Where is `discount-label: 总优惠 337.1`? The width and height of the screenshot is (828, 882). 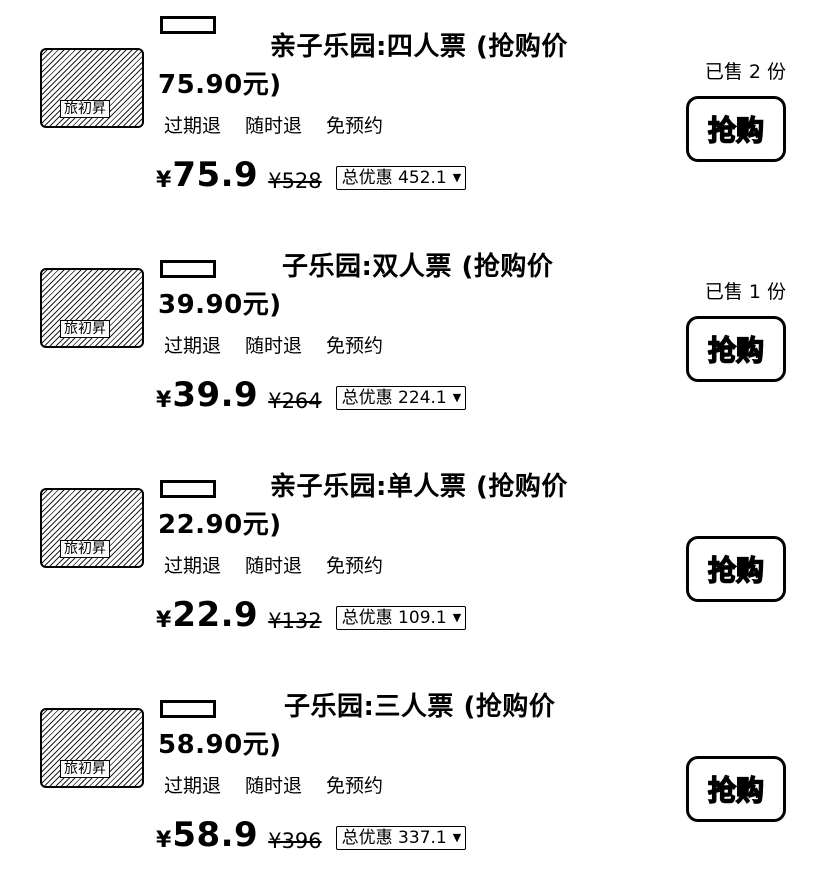
discount-label: 总优惠 337.1 is located at coordinates (394, 838).